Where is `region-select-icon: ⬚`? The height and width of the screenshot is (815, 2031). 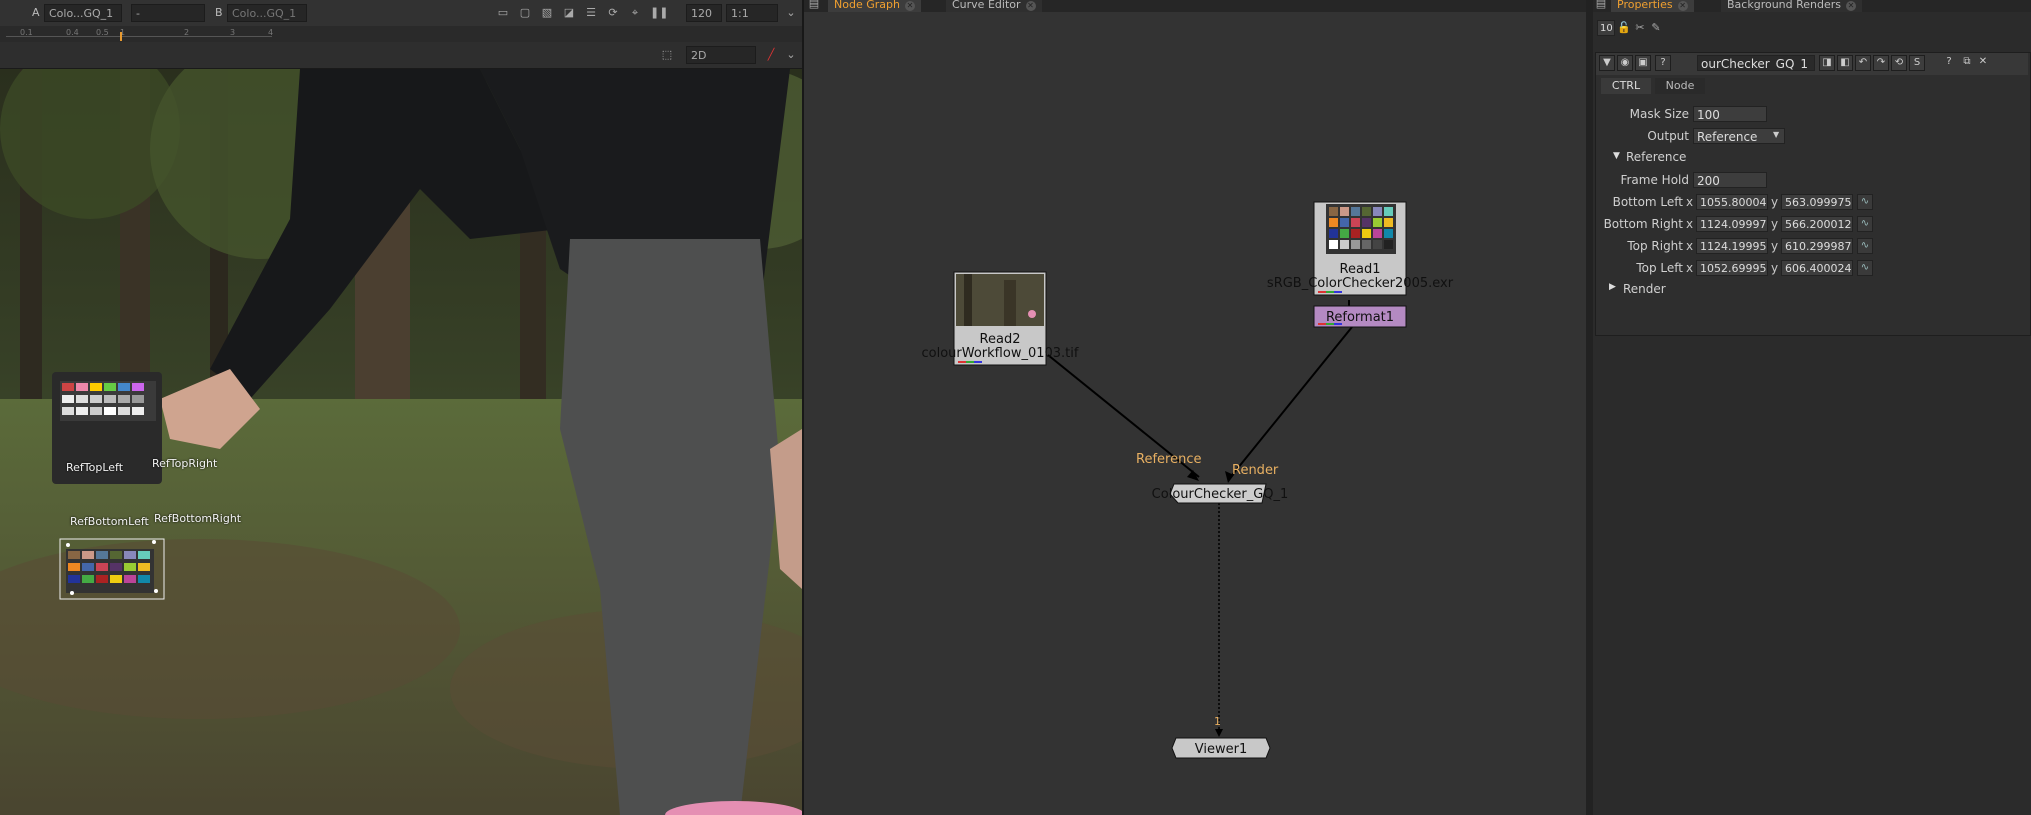
region-select-icon: ⬚ is located at coordinates (667, 55).